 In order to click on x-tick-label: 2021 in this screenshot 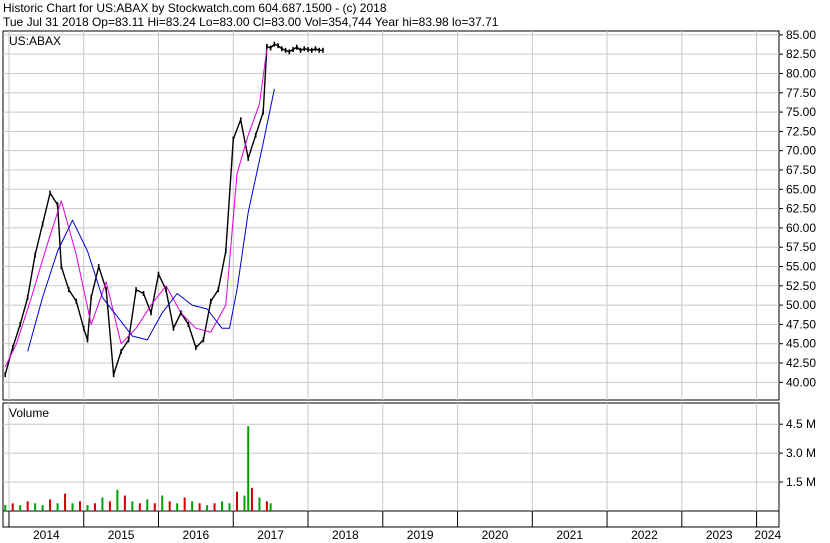, I will do `click(569, 535)`.